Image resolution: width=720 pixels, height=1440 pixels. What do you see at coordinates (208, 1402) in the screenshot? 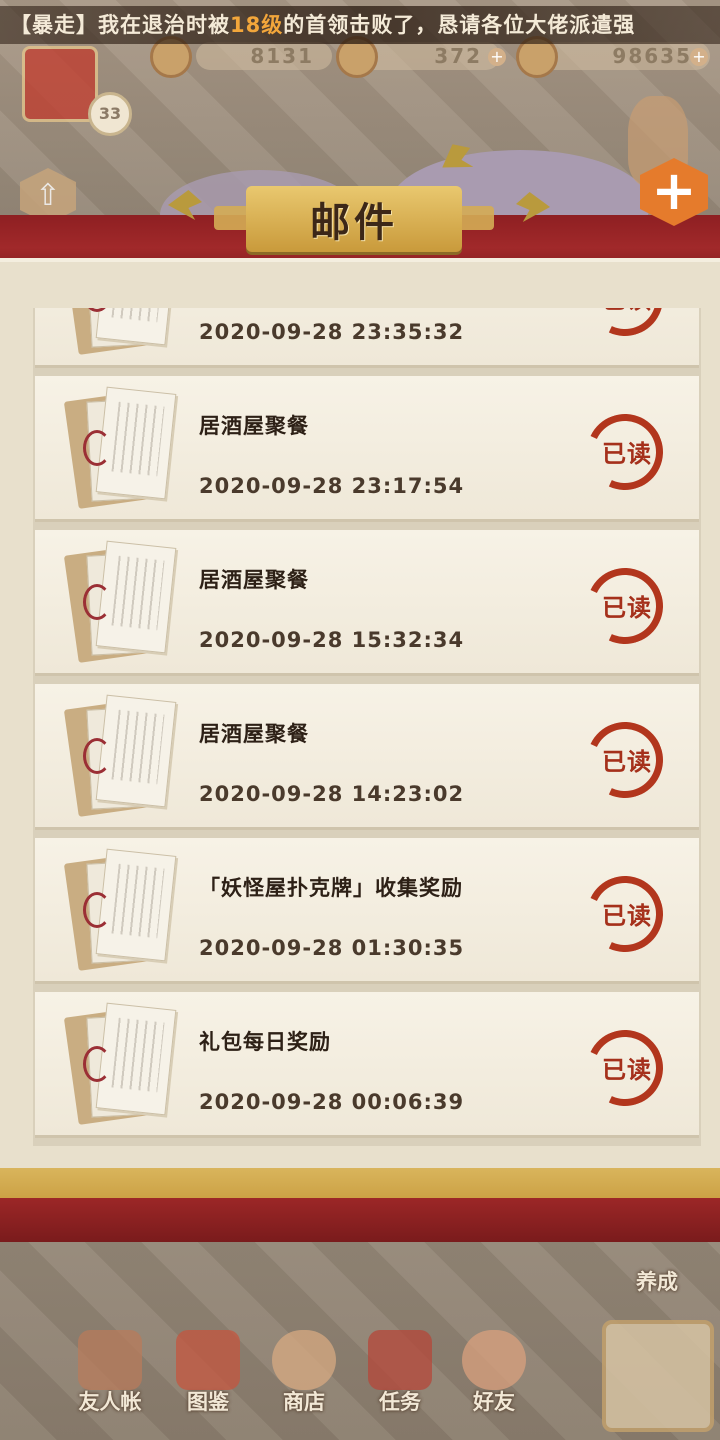
I see `nav-label: 图鉴` at bounding box center [208, 1402].